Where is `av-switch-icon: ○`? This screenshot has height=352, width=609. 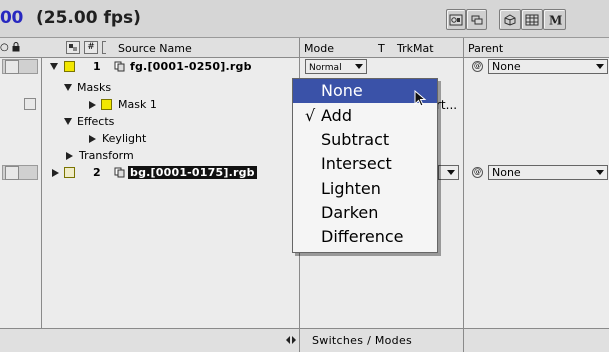 av-switch-icon: ○ is located at coordinates (4, 47).